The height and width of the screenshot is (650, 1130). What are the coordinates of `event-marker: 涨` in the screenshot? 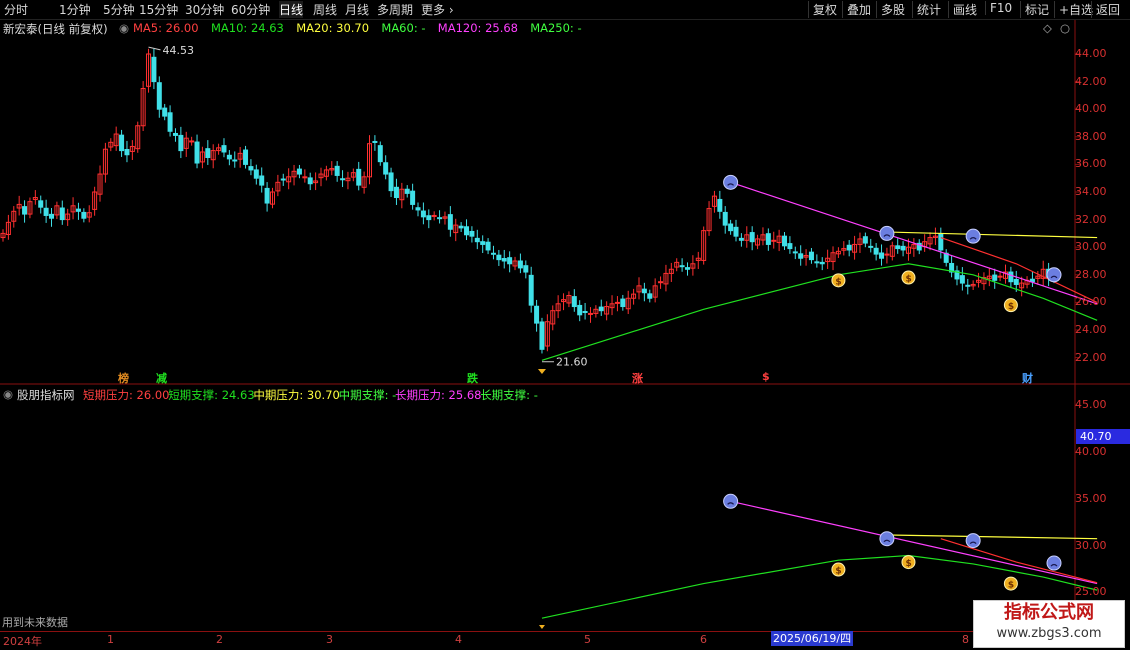 It's located at (637, 378).